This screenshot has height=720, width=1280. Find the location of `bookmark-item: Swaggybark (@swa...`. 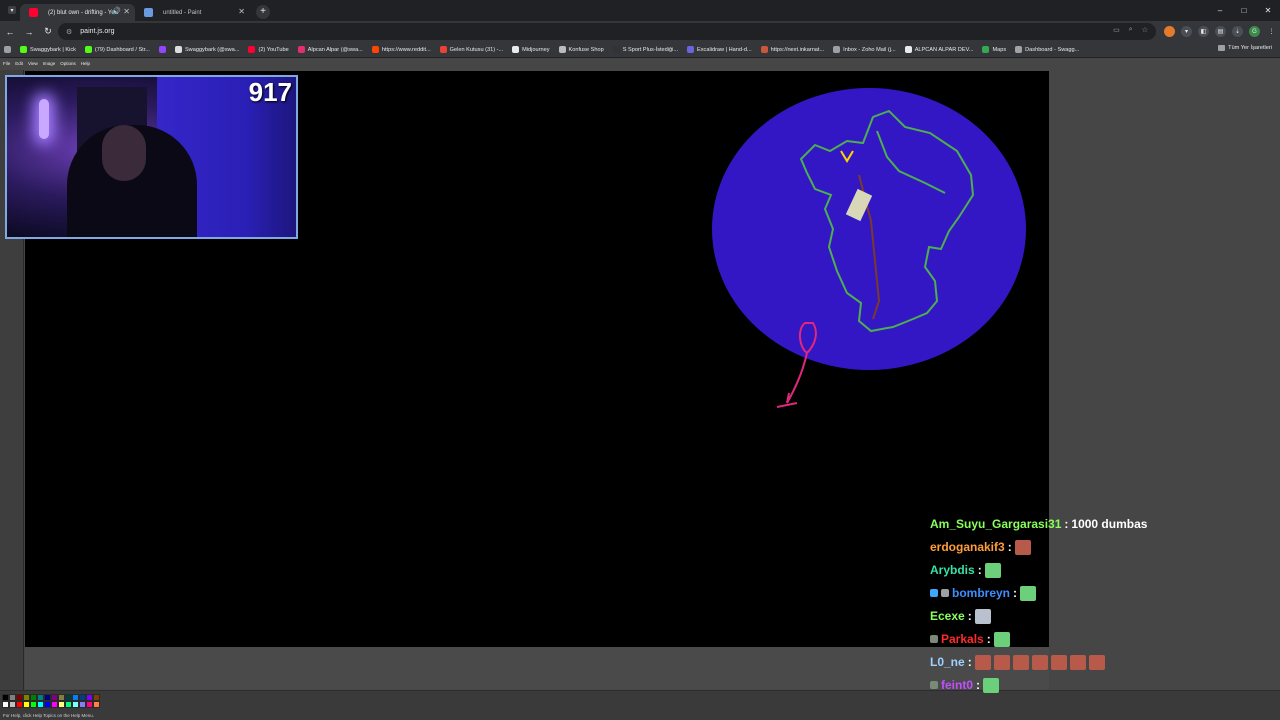

bookmark-item: Swaggybark (@swa... is located at coordinates (206, 49).